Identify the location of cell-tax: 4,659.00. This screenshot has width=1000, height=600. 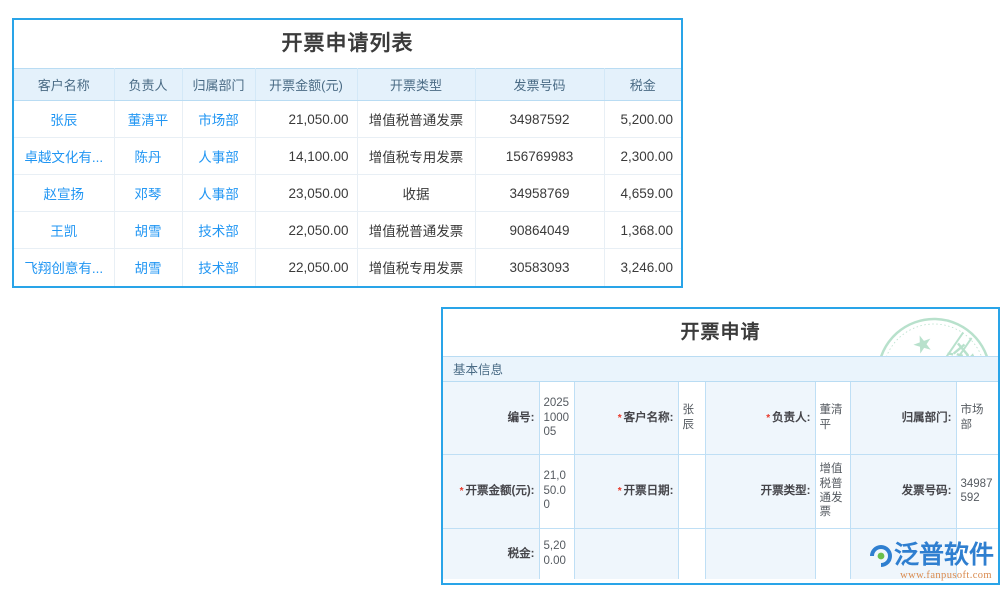
(642, 193).